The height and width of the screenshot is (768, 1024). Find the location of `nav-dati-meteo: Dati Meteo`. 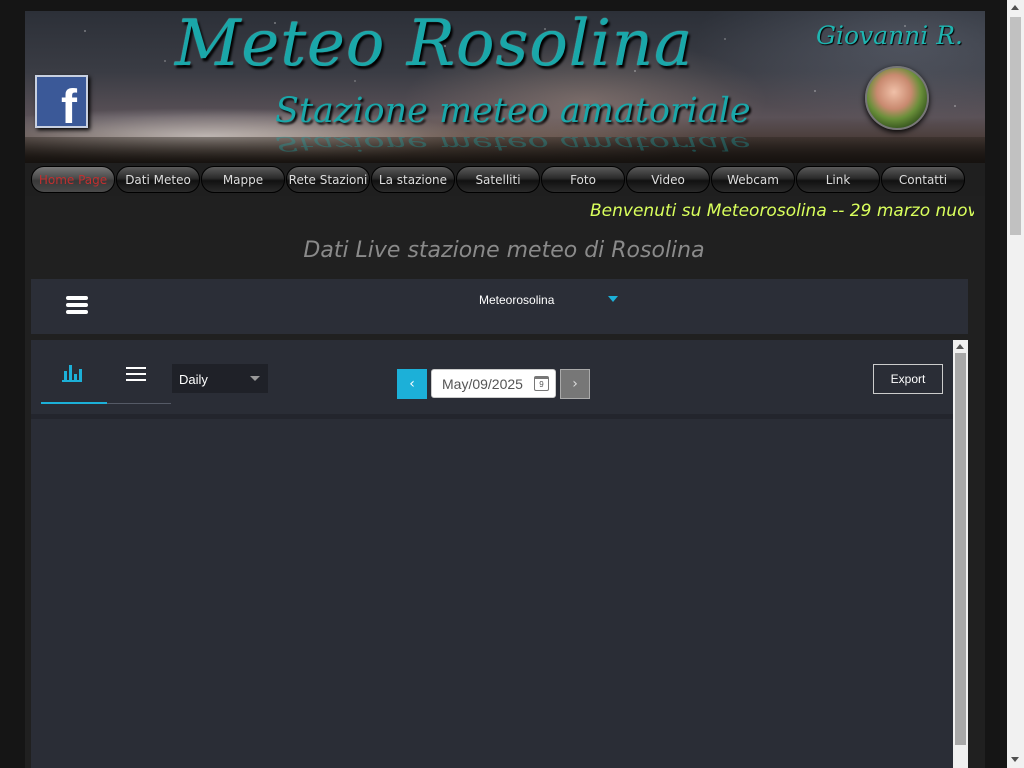

nav-dati-meteo: Dati Meteo is located at coordinates (158, 179).